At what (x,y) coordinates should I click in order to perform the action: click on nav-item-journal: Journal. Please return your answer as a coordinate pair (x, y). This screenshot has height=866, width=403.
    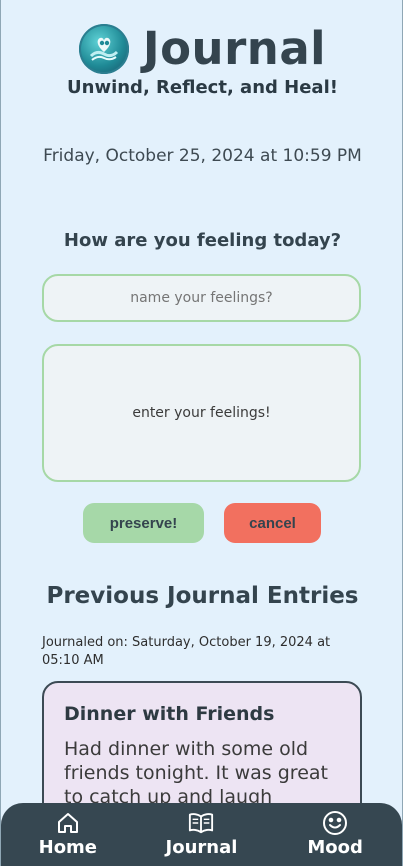
    Looking at the image, I should click on (201, 834).